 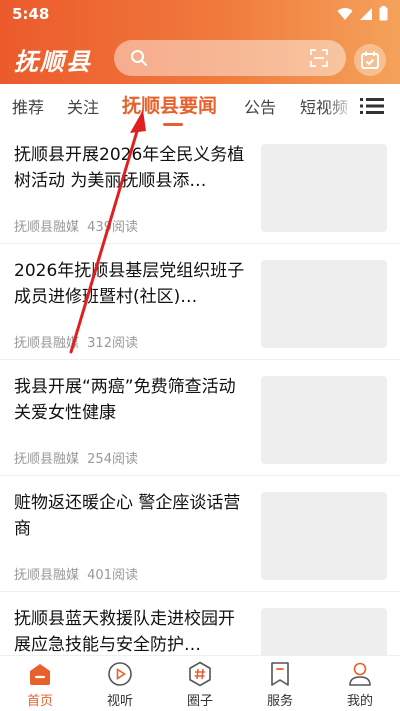 I want to click on news-meta: 抚顺县融媒 401阅读, so click(x=76, y=573).